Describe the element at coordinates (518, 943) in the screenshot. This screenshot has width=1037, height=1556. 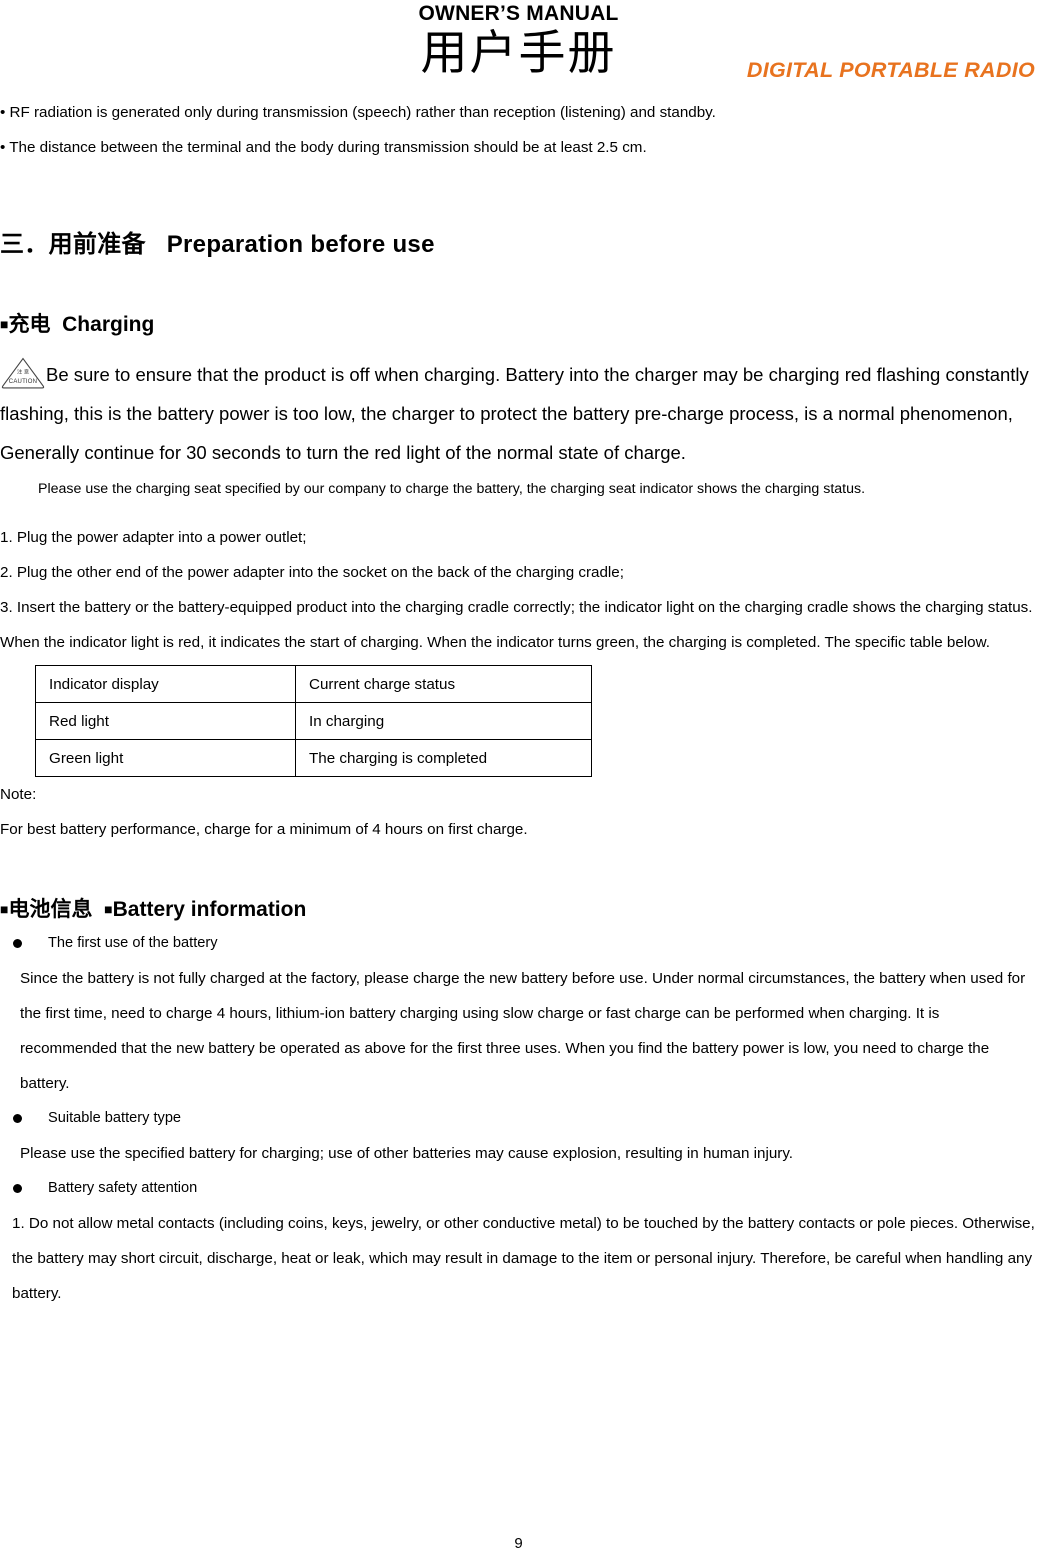
I see `list-item: The first use of the battery` at that location.